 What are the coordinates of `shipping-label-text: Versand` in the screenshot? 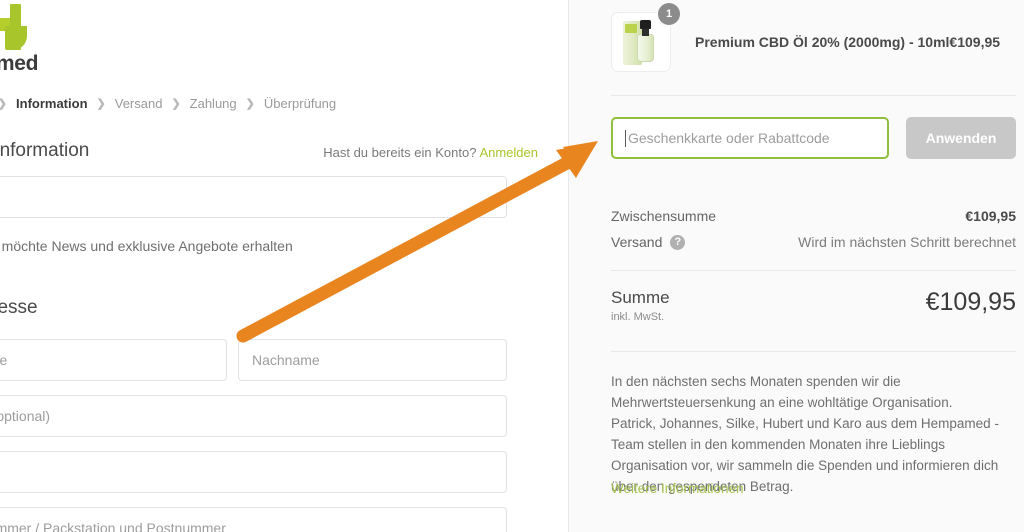 It's located at (637, 242).